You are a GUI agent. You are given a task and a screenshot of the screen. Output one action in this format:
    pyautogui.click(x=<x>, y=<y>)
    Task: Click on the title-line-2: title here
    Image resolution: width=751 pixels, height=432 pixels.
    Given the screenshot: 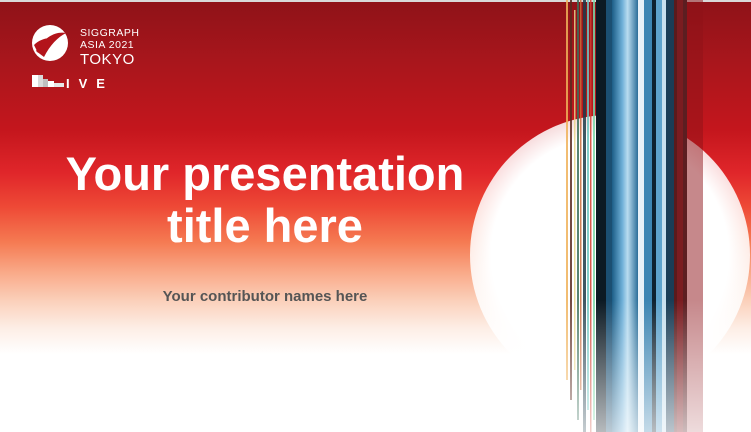 What is the action you would take?
    pyautogui.click(x=265, y=225)
    